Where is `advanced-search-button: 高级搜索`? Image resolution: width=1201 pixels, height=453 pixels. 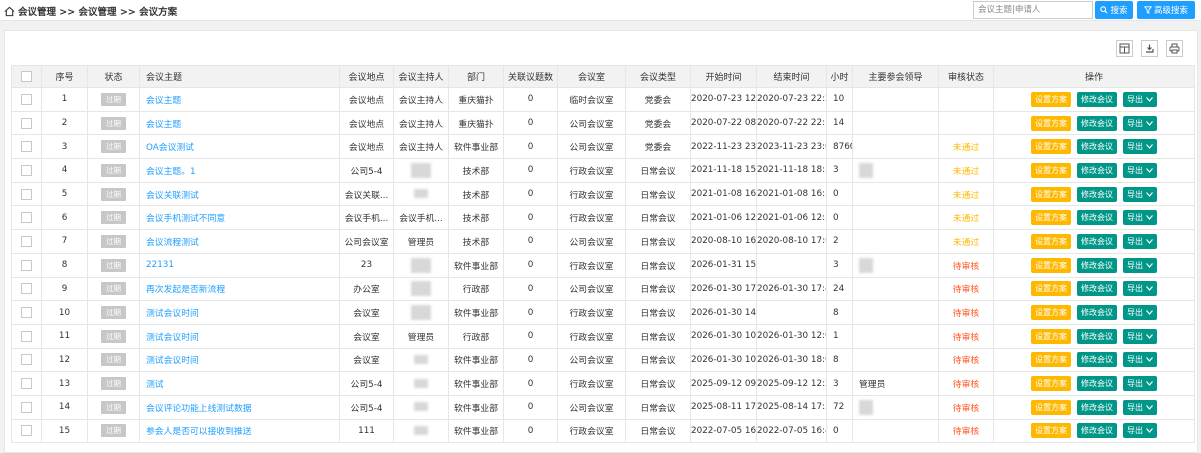
advanced-search-button: 高级搜索 is located at coordinates (1166, 10).